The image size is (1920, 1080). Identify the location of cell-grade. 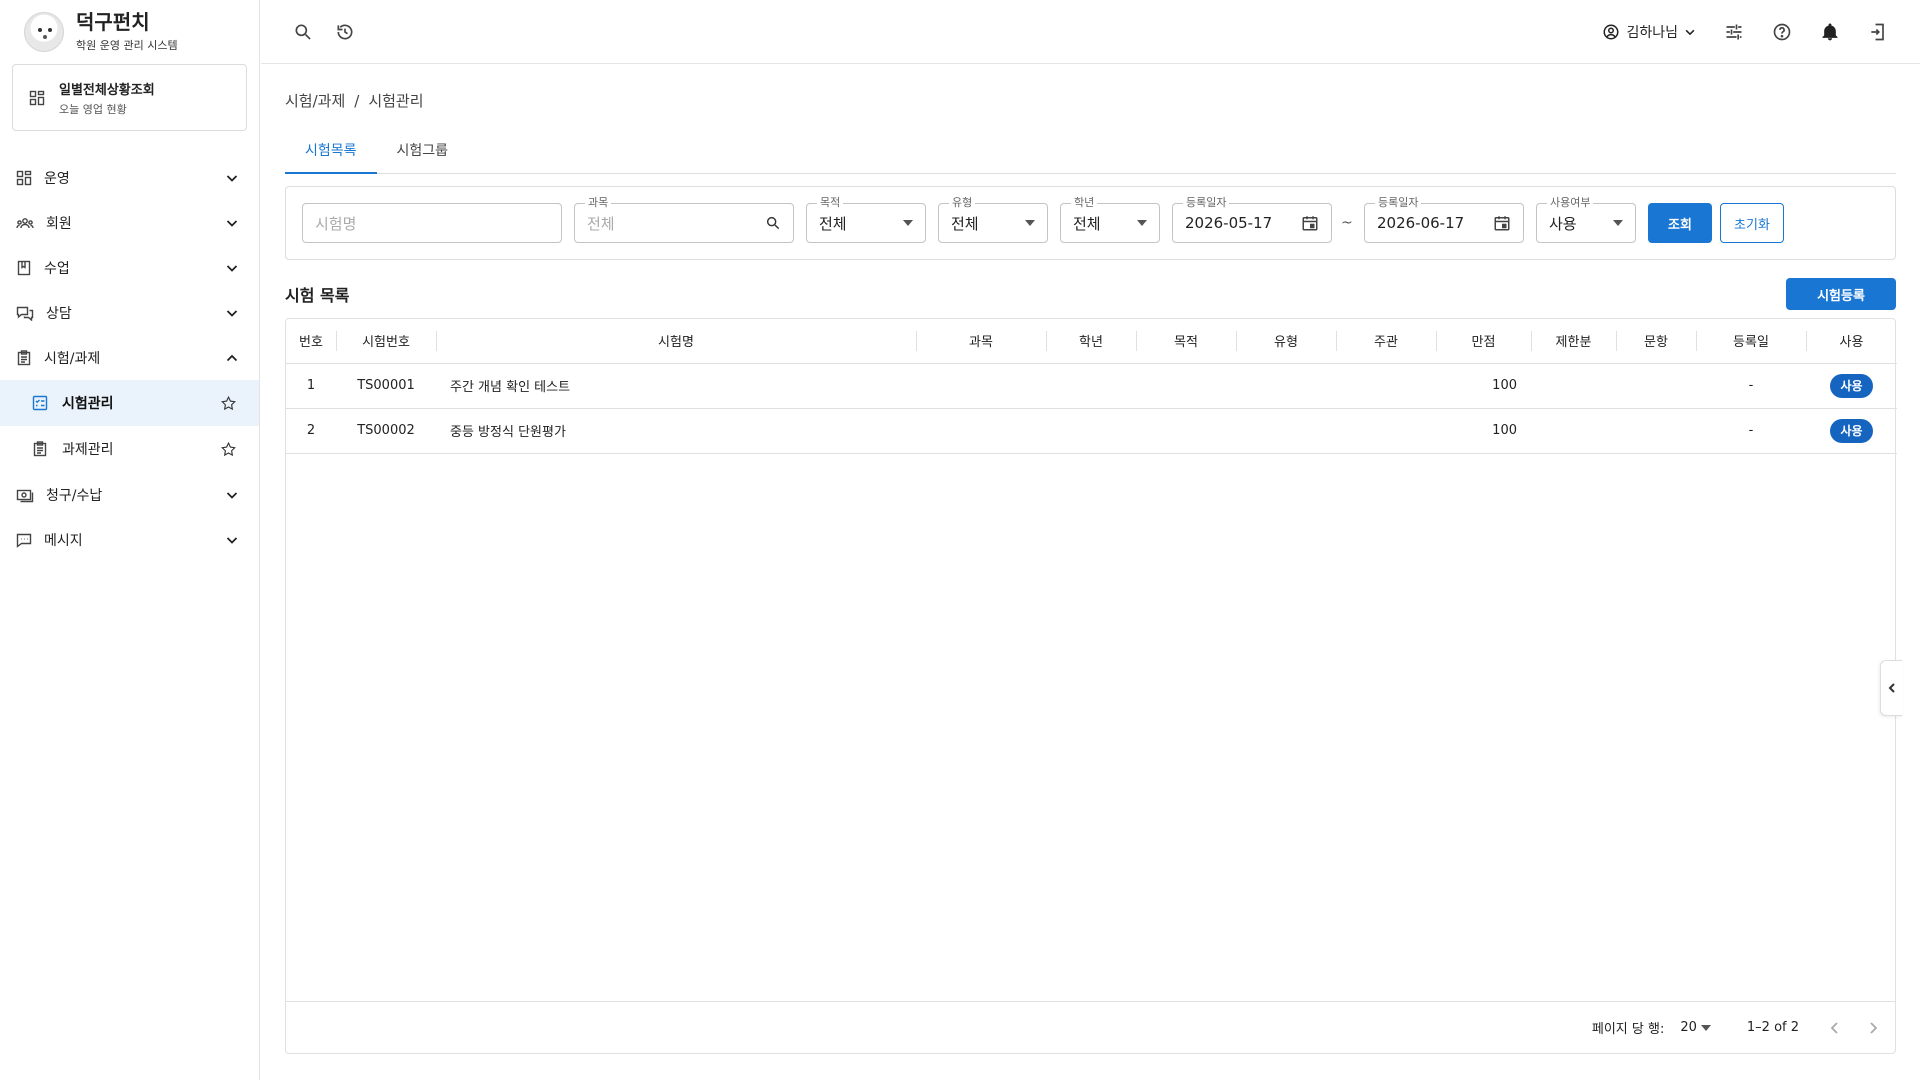
(1091, 386).